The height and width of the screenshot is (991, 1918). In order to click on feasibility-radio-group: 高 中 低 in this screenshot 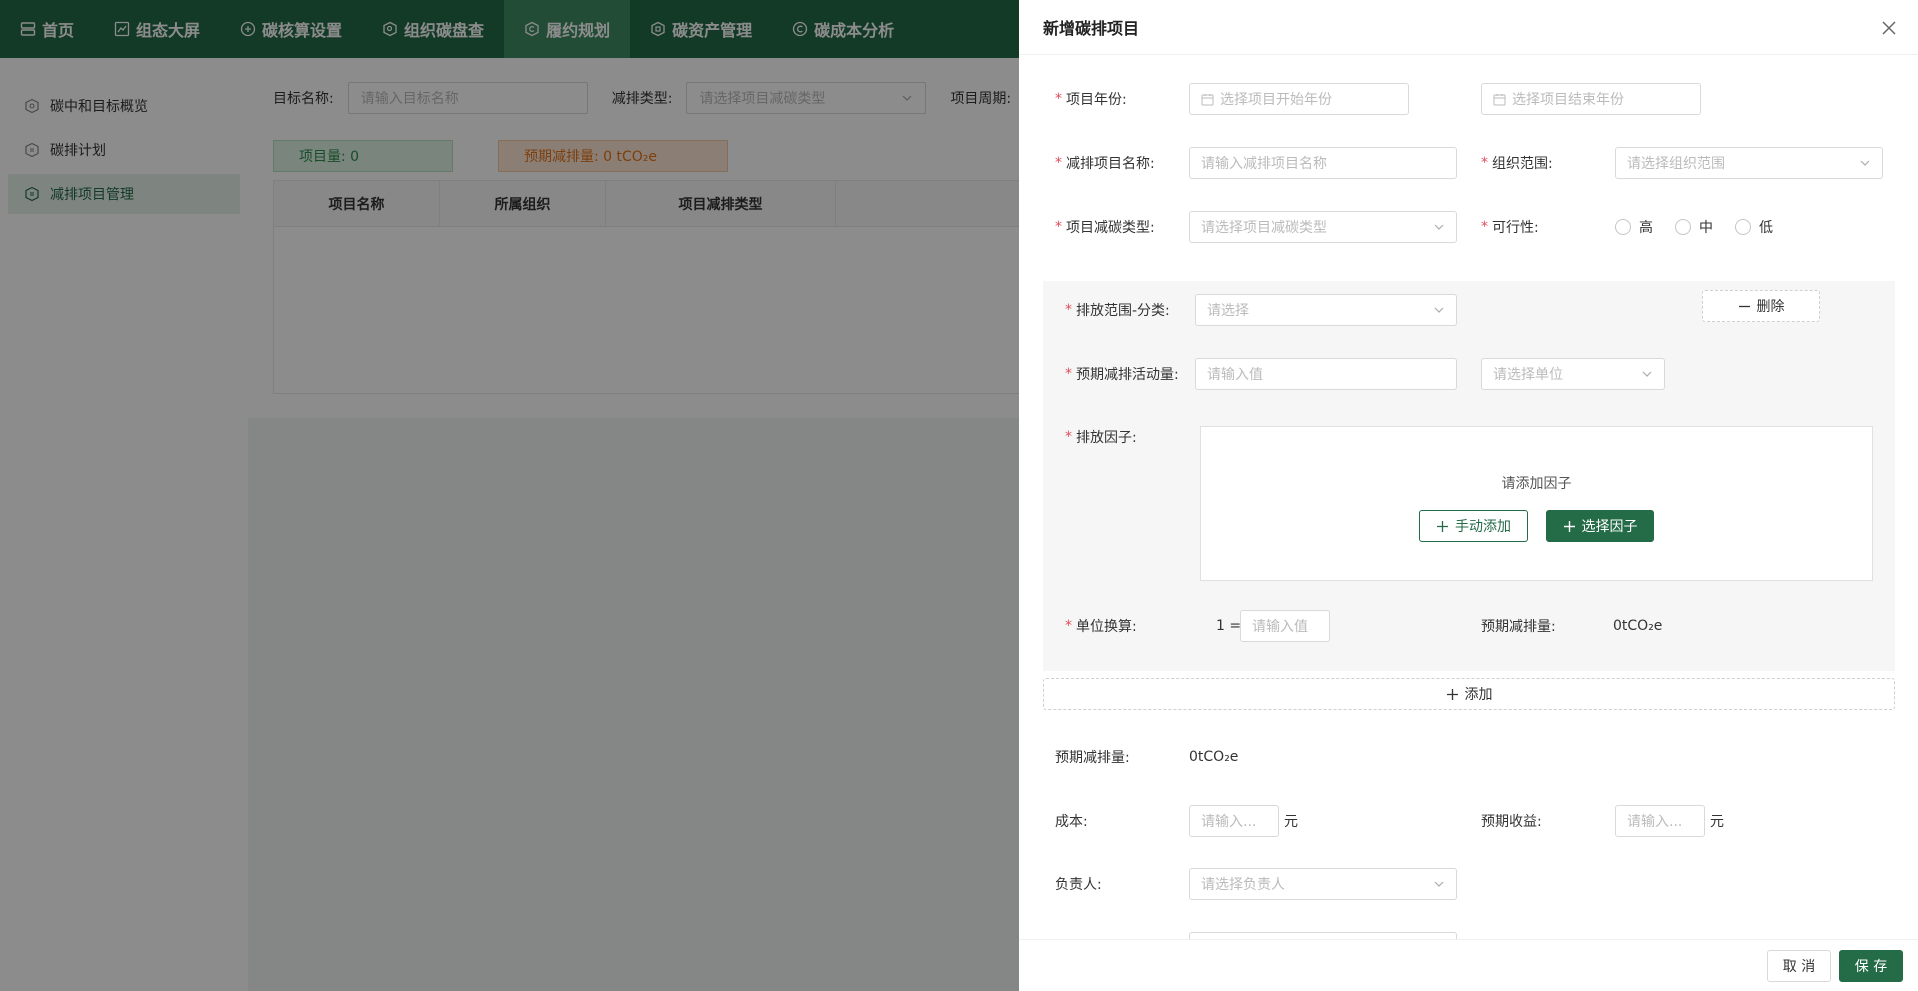, I will do `click(1694, 227)`.